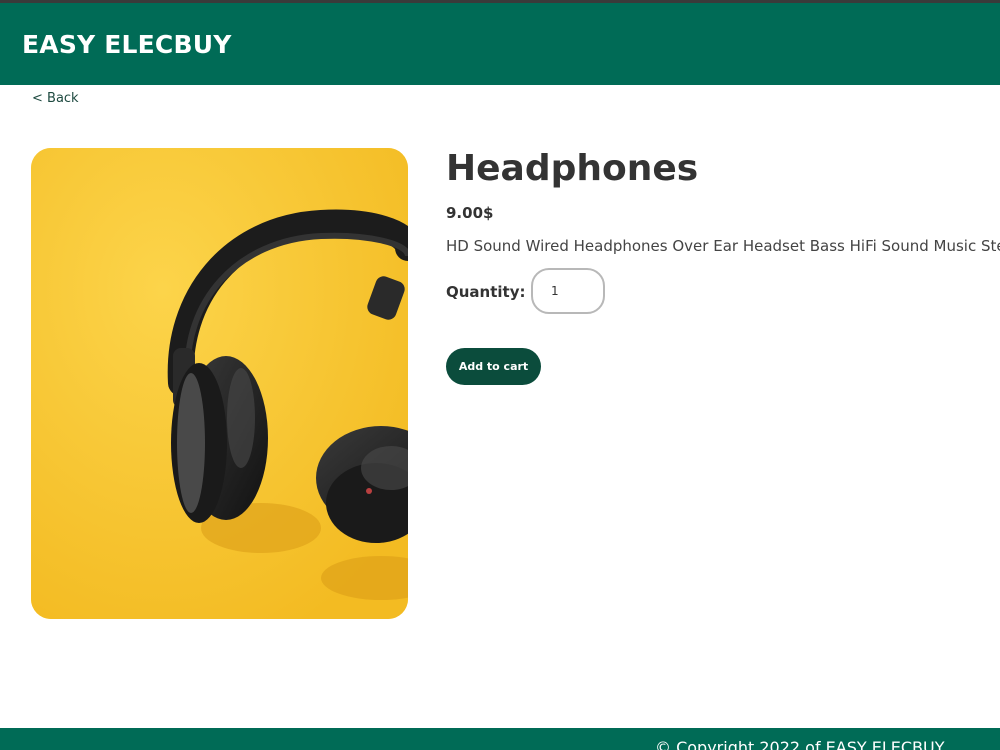  What do you see at coordinates (500, 44) in the screenshot?
I see `site-header: EASY ELECBUY` at bounding box center [500, 44].